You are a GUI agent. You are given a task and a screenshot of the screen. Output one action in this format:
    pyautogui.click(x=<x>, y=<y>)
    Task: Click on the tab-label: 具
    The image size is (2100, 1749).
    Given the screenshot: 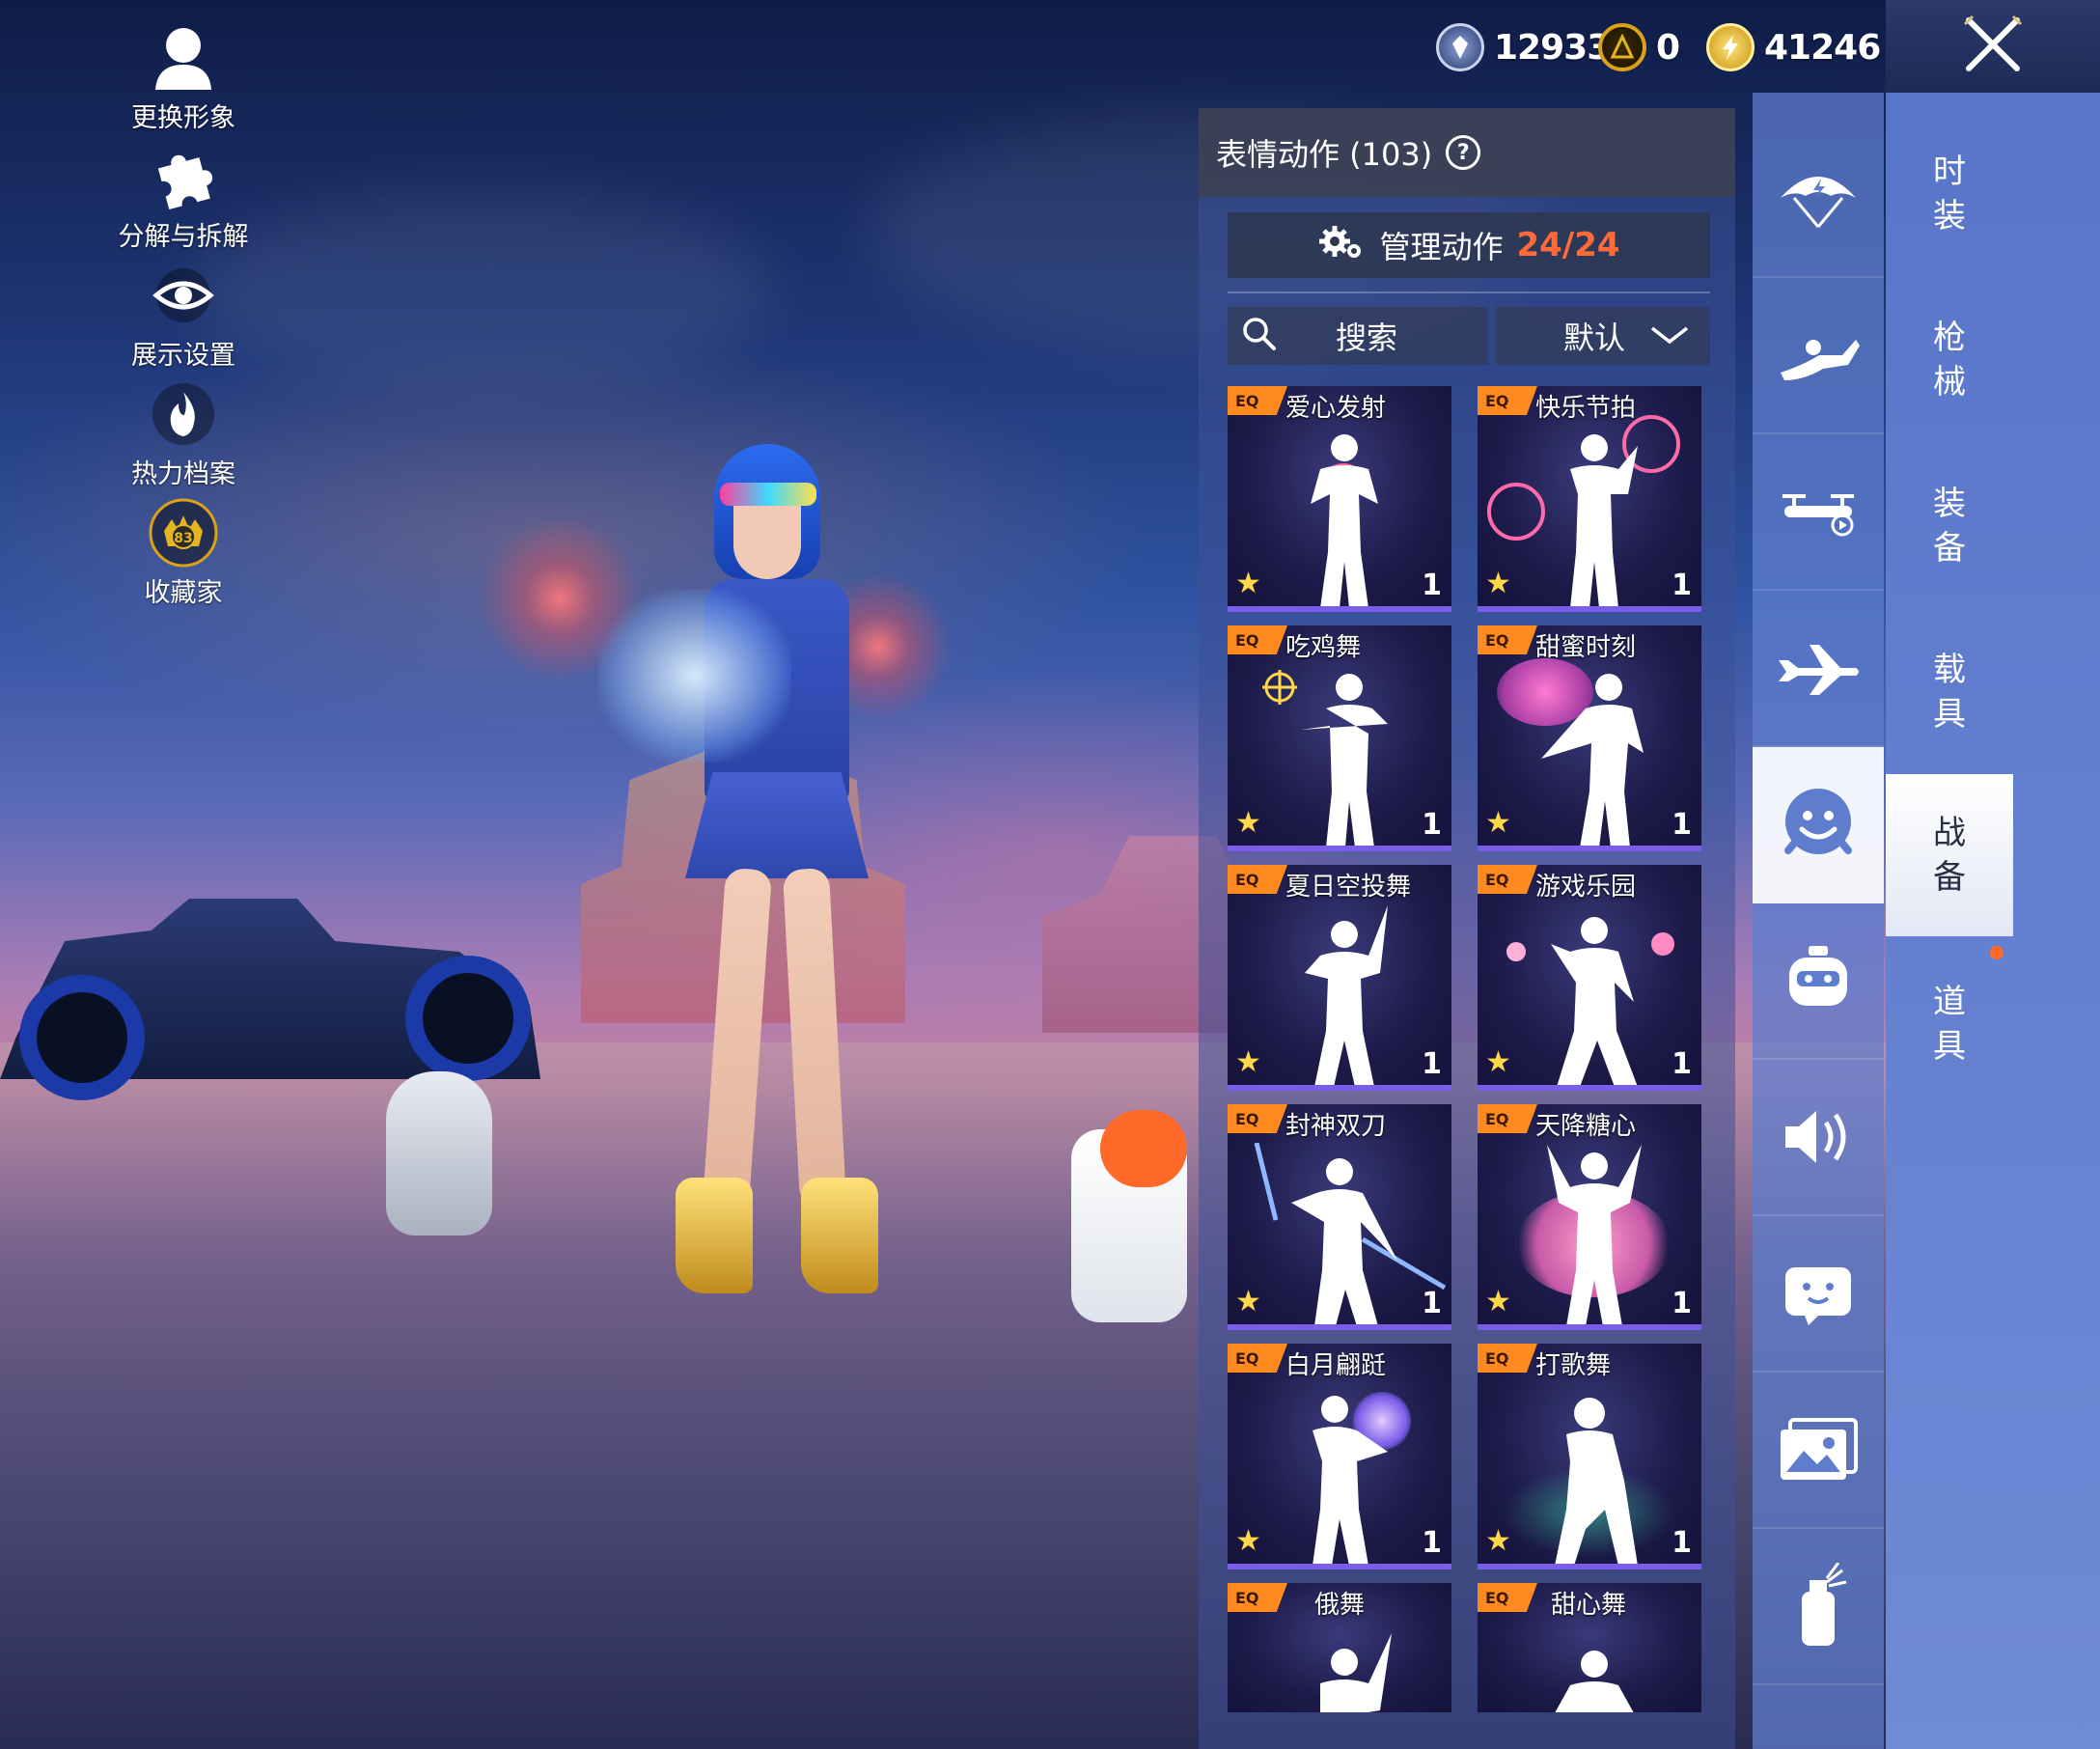 What is the action you would take?
    pyautogui.click(x=1949, y=1046)
    